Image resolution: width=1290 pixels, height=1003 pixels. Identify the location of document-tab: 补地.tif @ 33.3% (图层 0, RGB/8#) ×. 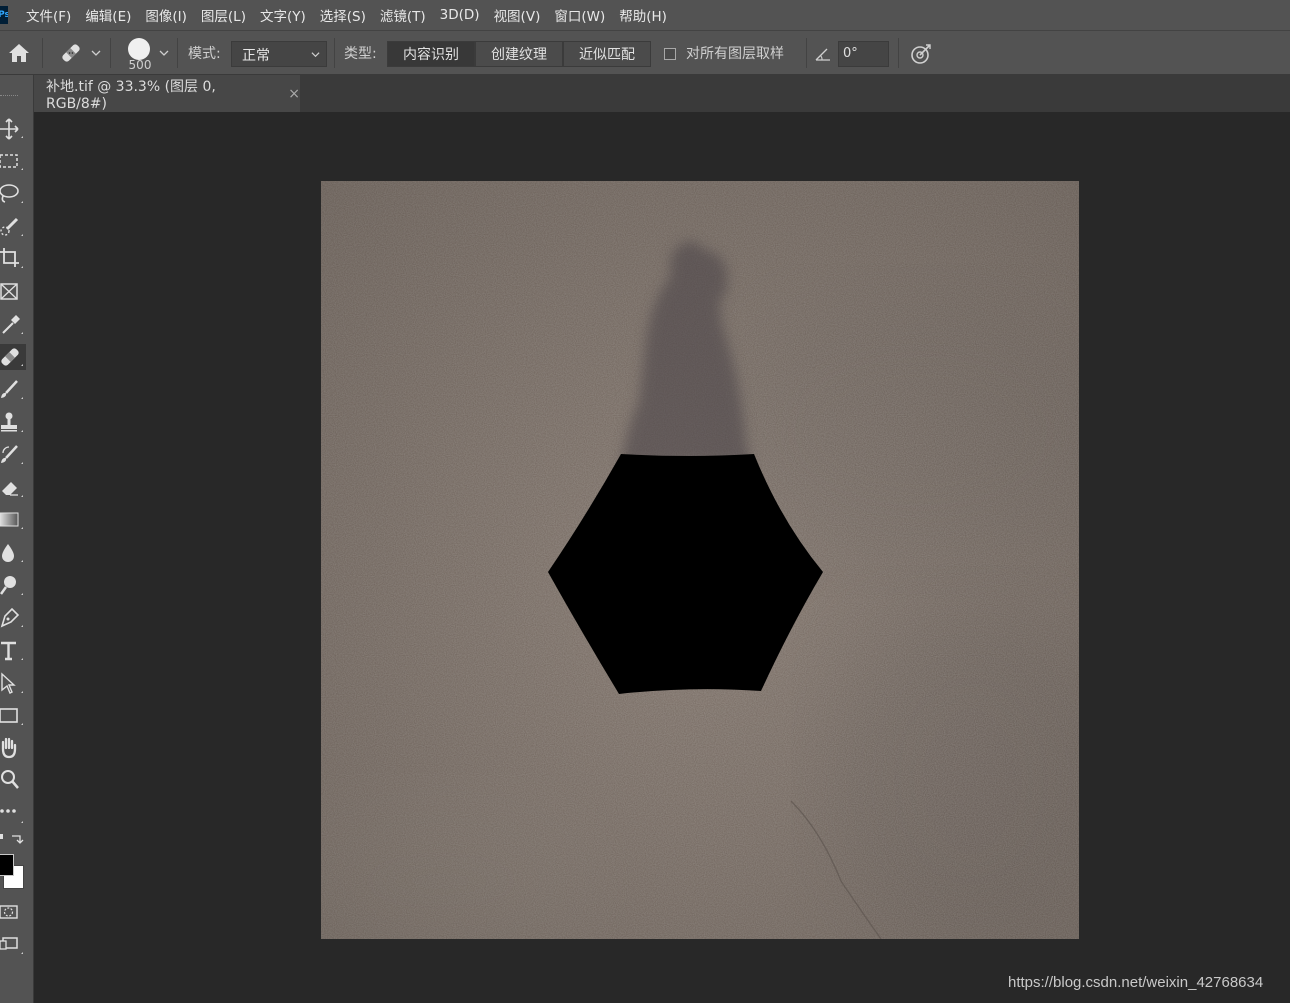
(167, 93).